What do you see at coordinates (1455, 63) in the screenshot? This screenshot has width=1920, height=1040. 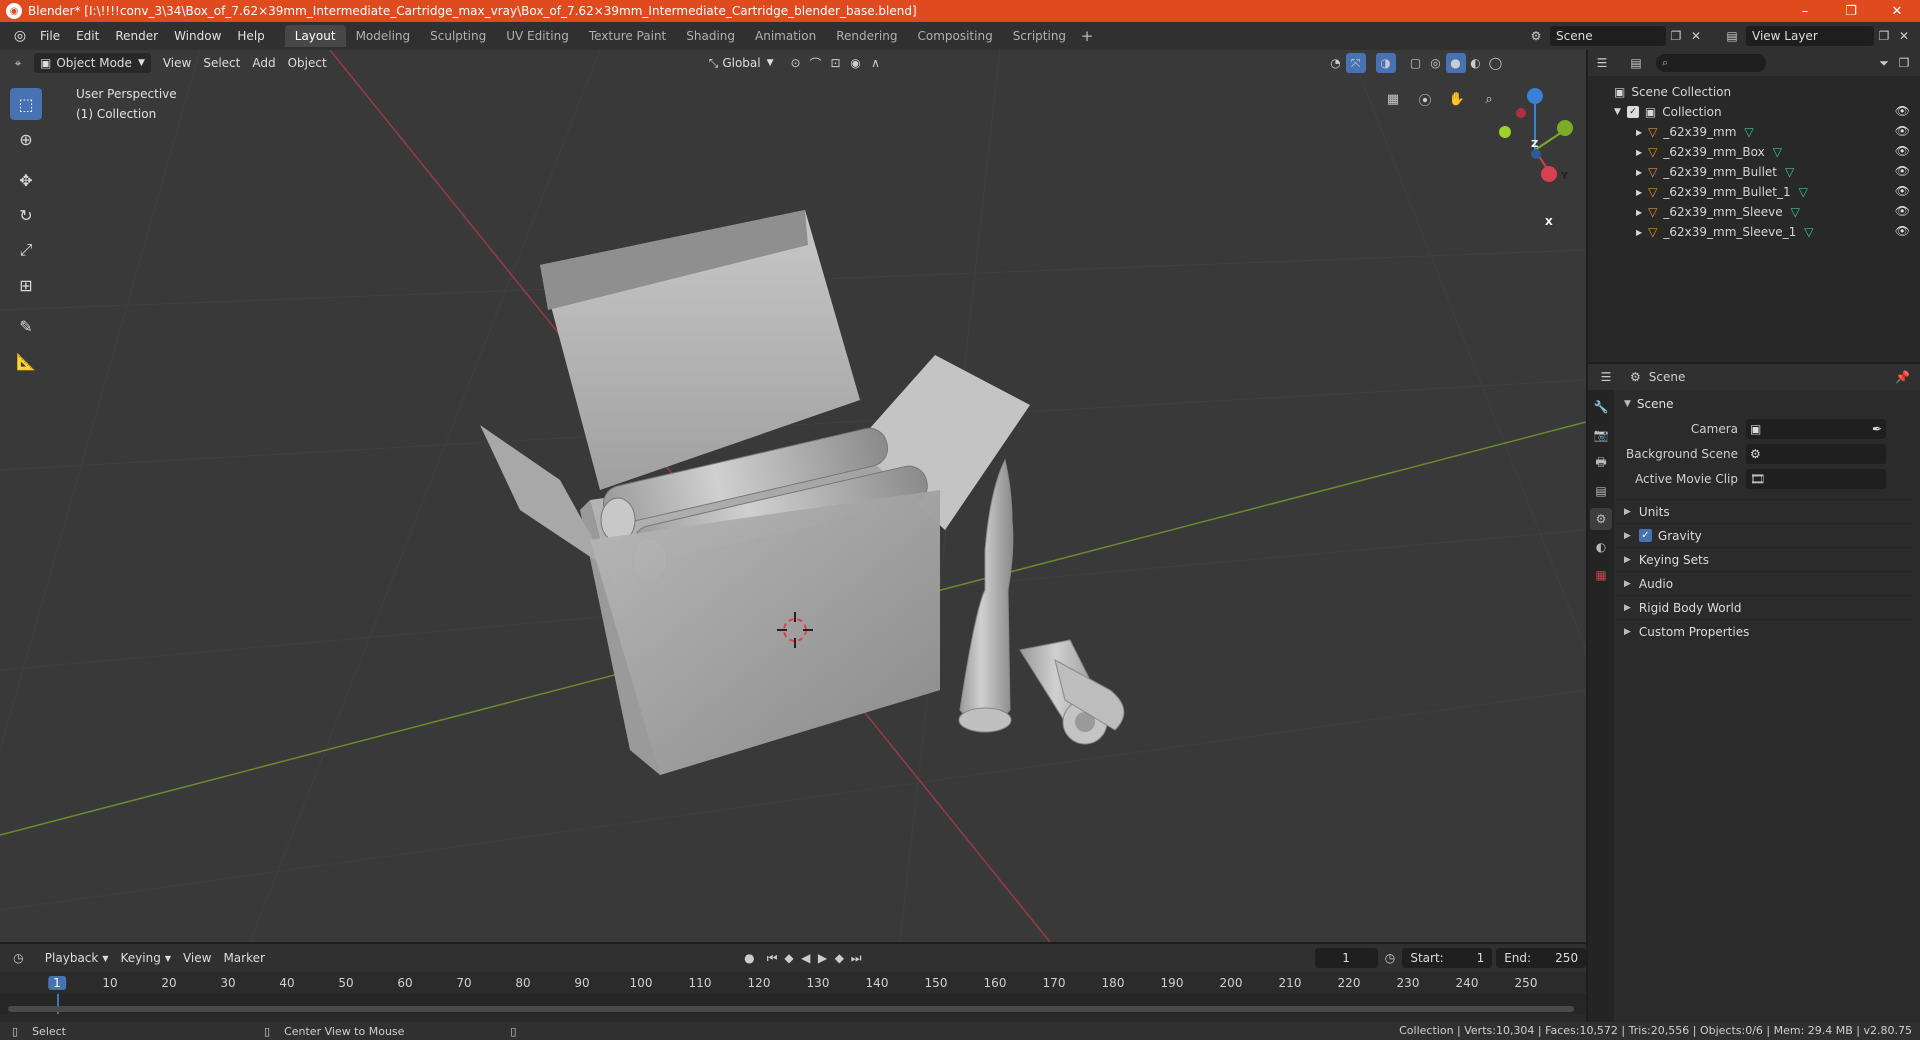 I see `solid-shading-icon: ●` at bounding box center [1455, 63].